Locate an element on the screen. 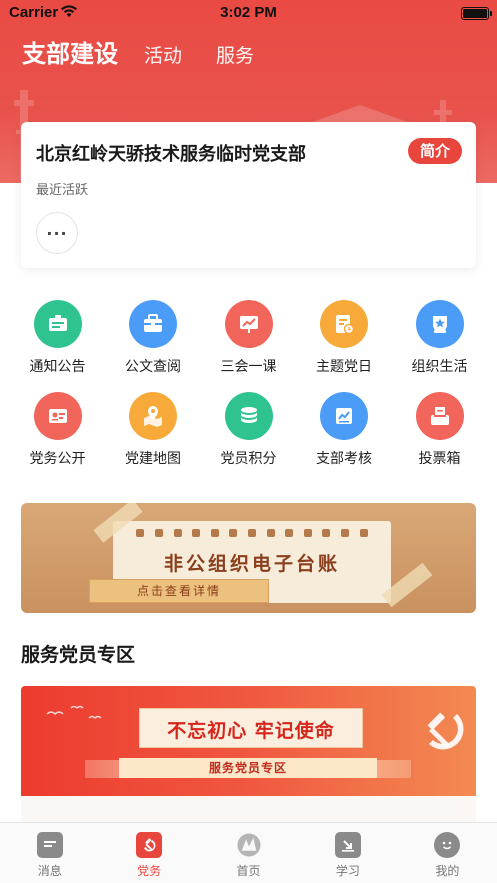 The height and width of the screenshot is (883, 497). bottom-tab-bar: 消息 党务 首页 学习 我的 is located at coordinates (248, 852).